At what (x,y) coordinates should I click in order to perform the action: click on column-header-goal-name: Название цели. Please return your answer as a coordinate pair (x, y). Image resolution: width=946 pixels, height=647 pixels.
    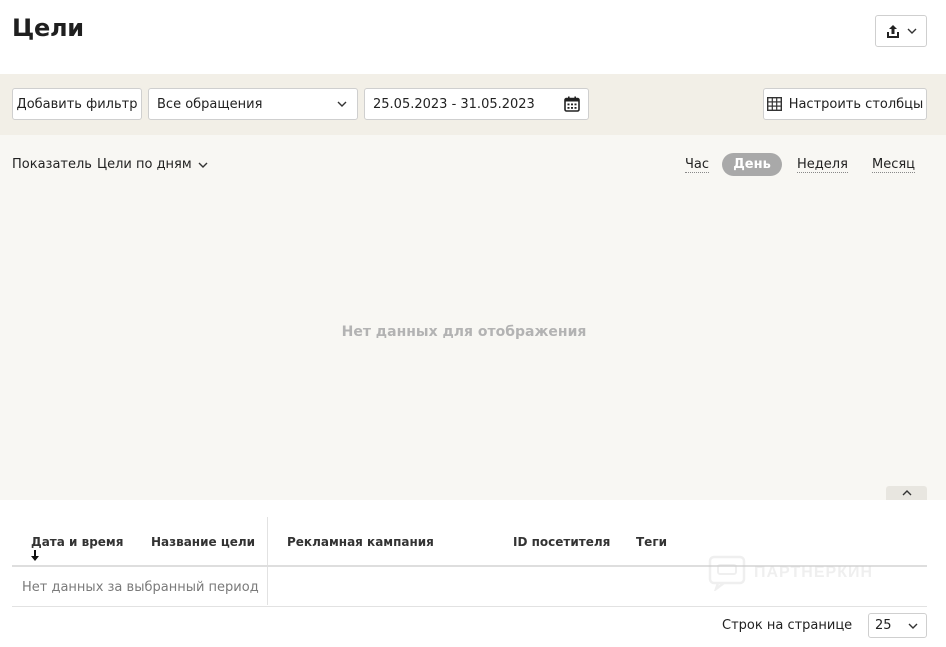
    Looking at the image, I should click on (203, 542).